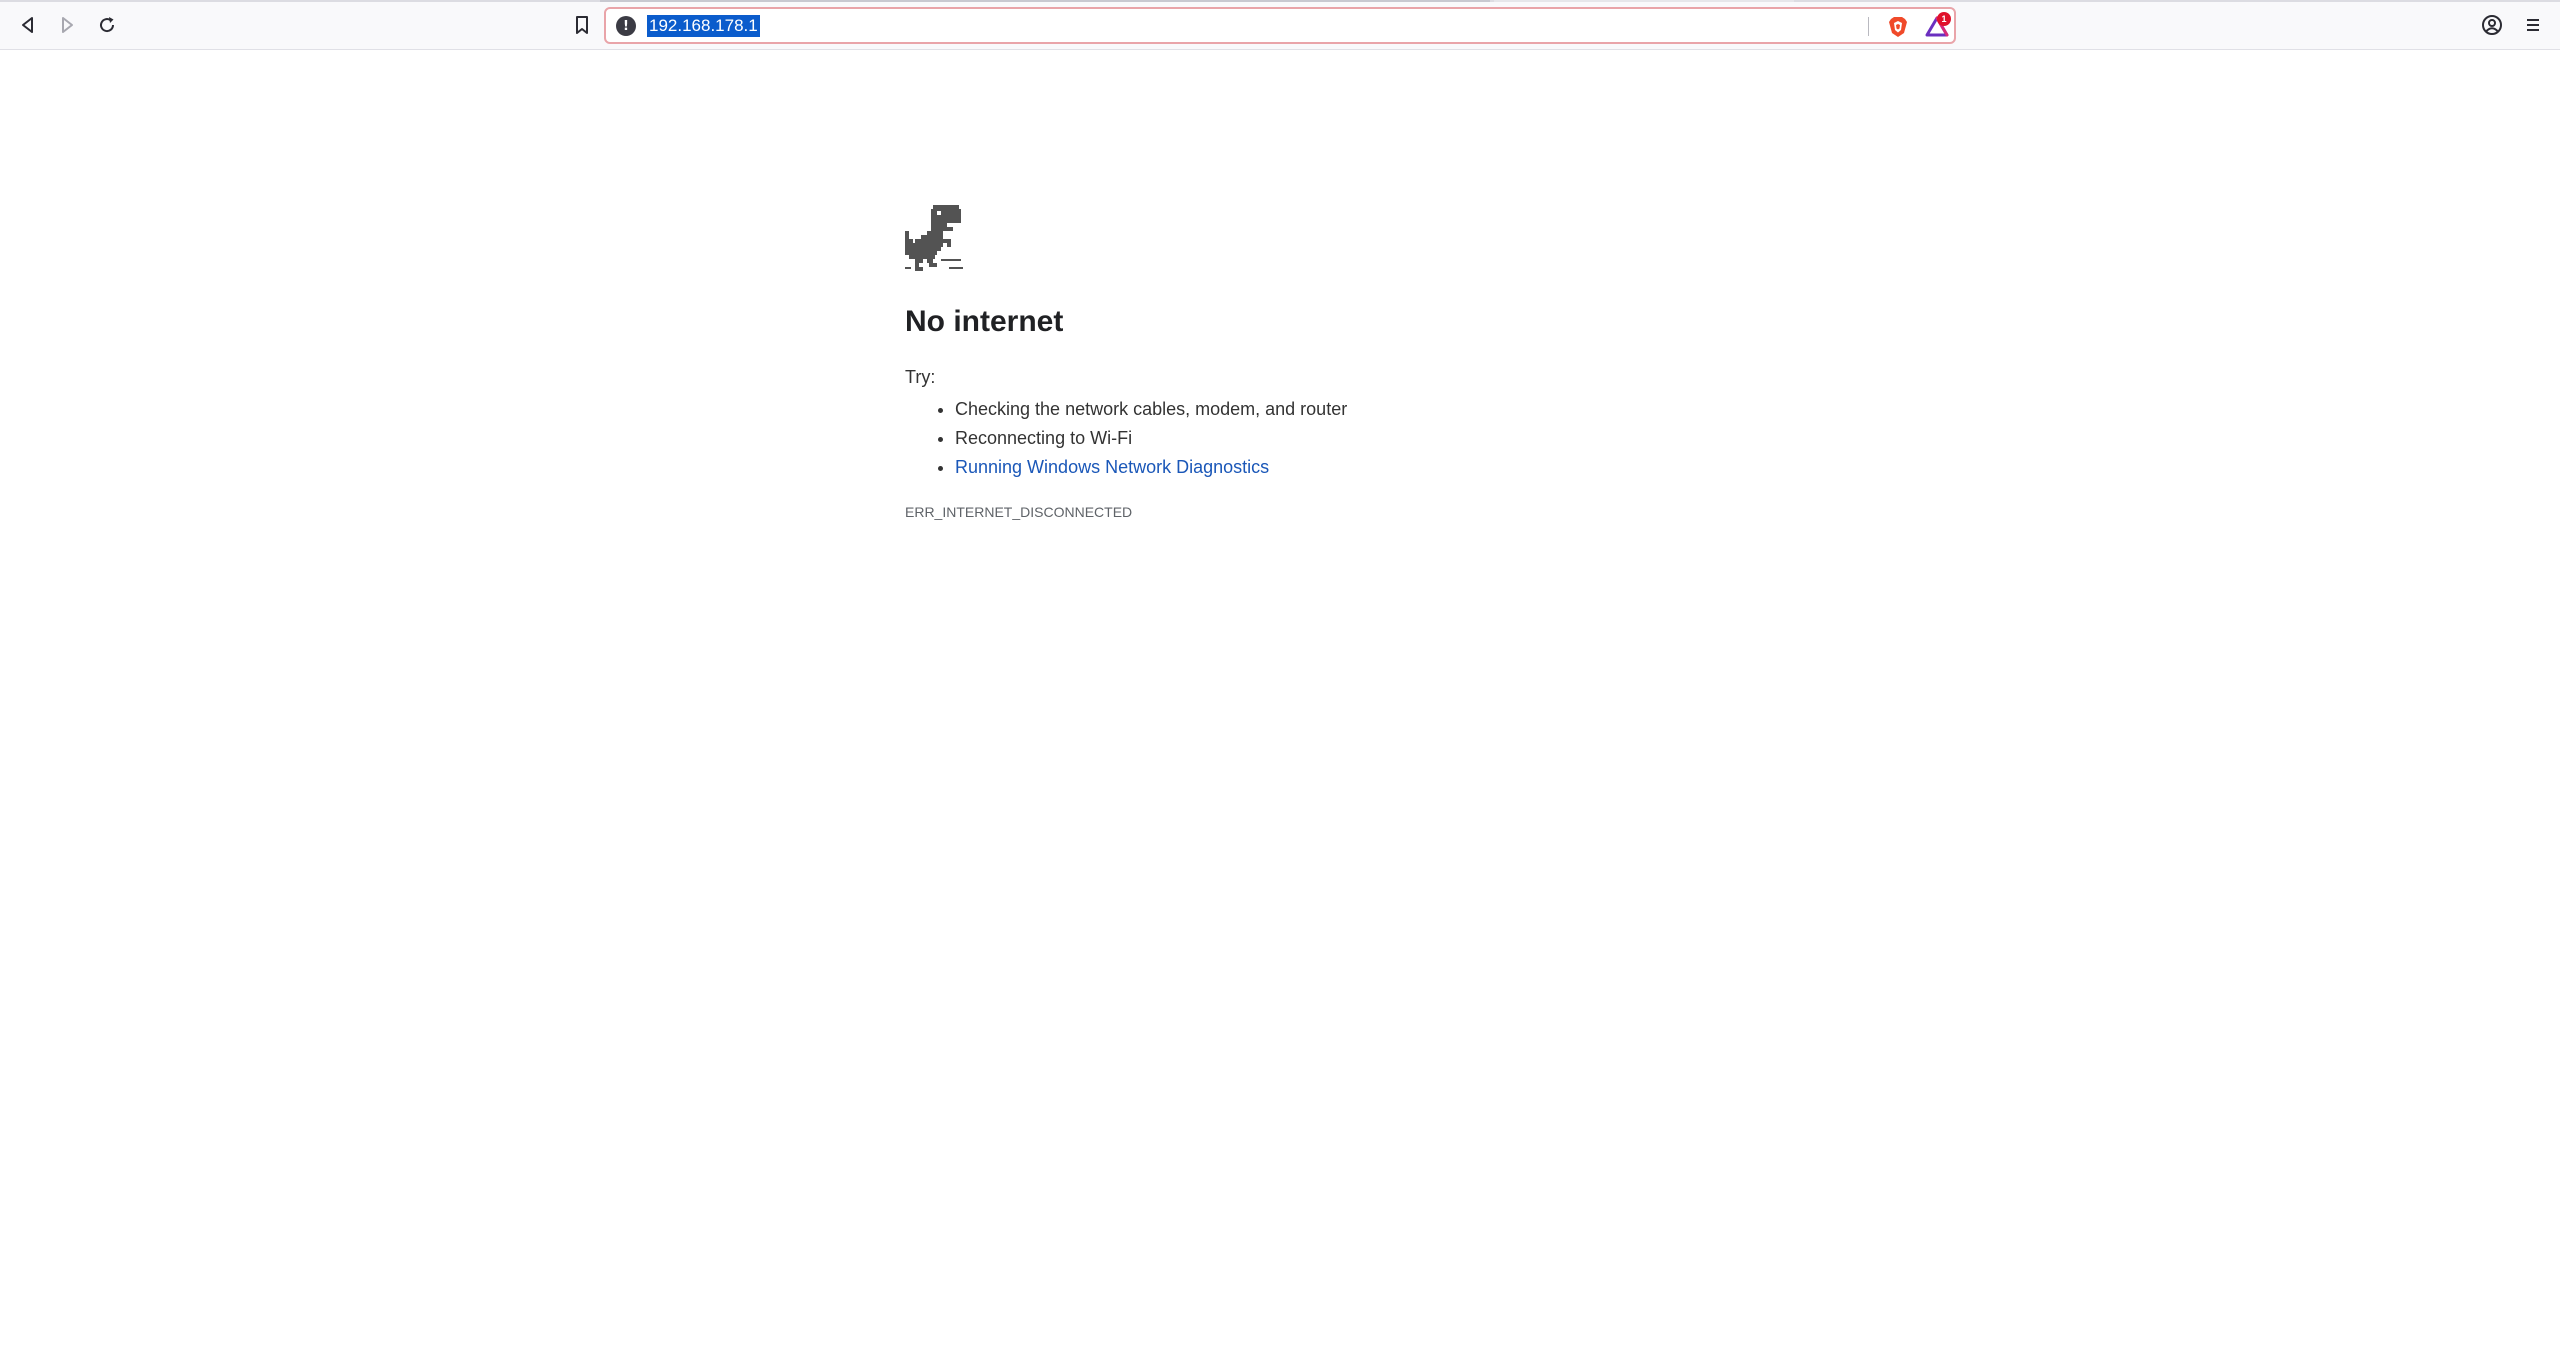 This screenshot has width=2560, height=1352. I want to click on reload-button, so click(107, 25).